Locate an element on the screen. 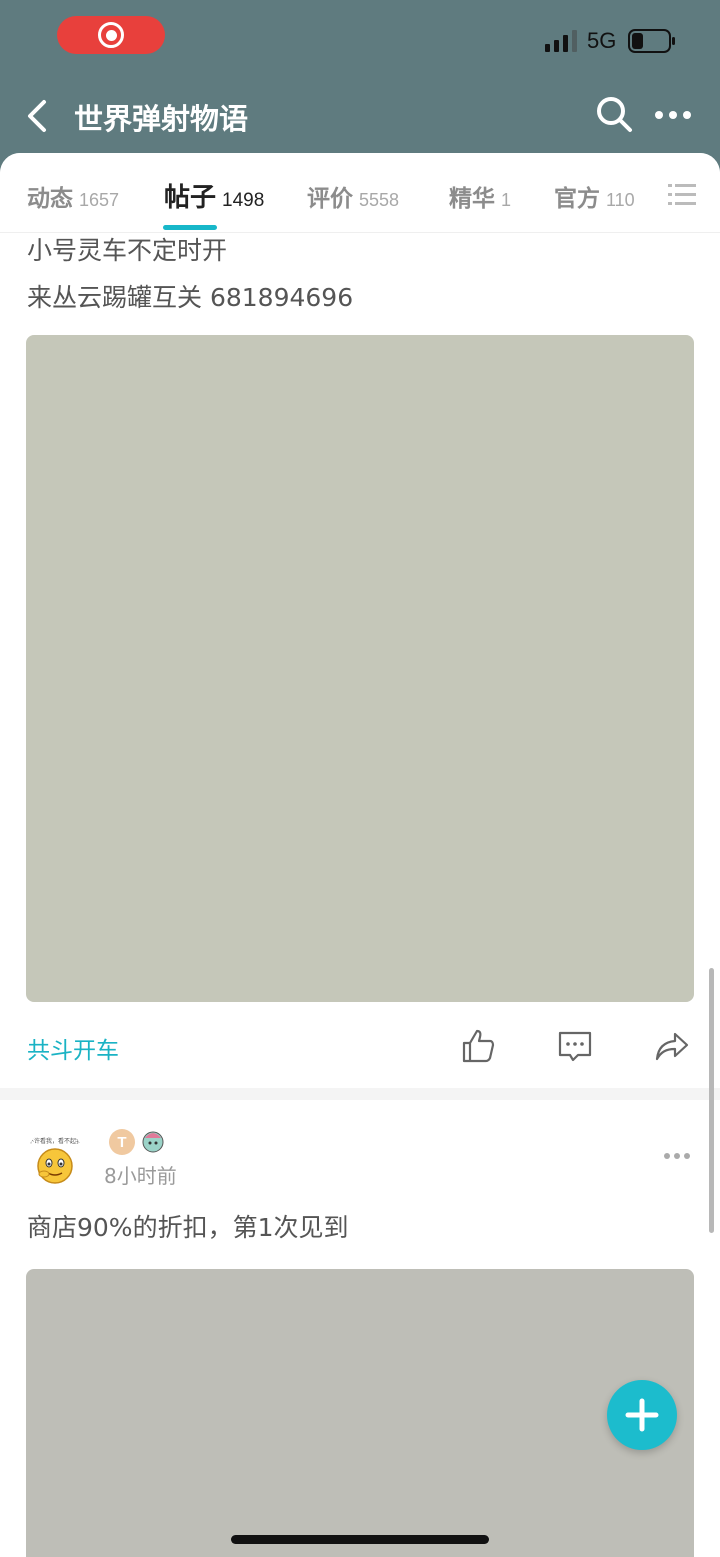 This screenshot has height=1557, width=720. home-indicator is located at coordinates (360, 1539).